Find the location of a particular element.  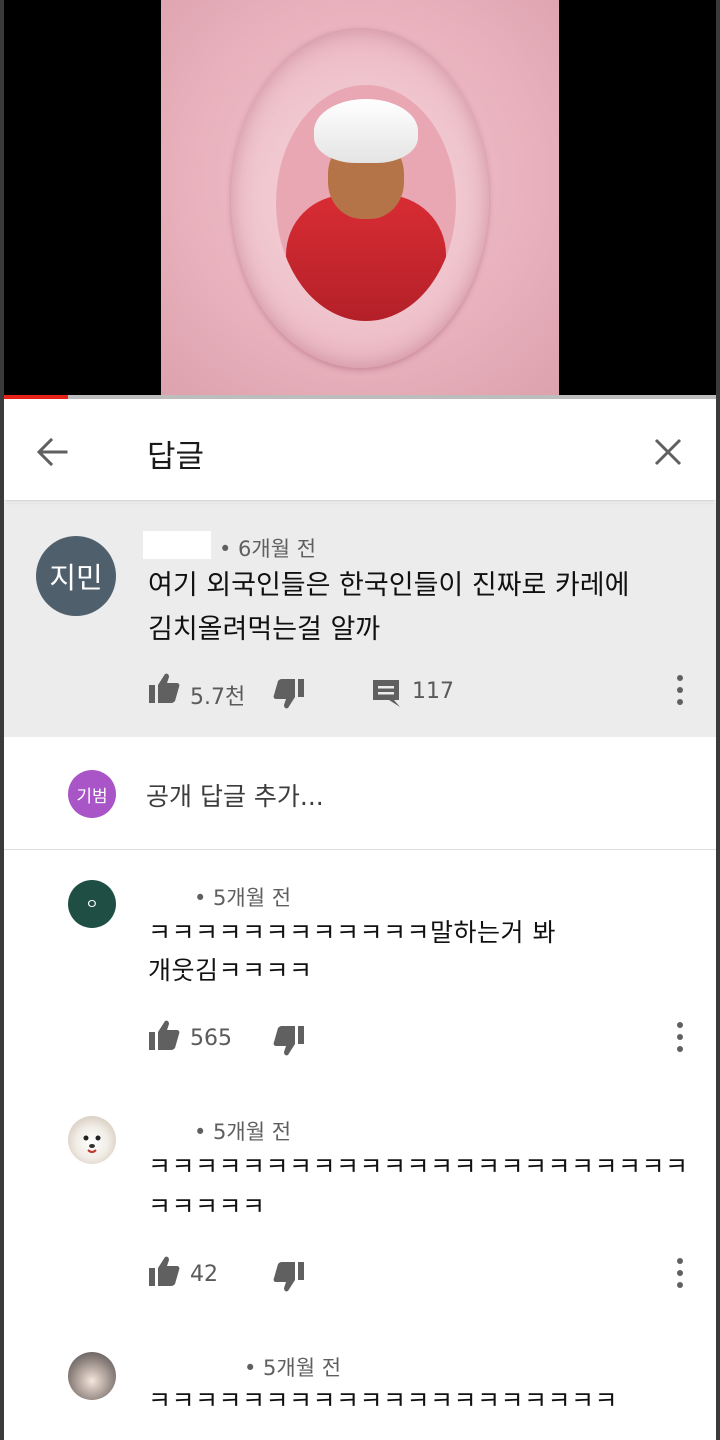

like-count: 42 is located at coordinates (204, 1274).